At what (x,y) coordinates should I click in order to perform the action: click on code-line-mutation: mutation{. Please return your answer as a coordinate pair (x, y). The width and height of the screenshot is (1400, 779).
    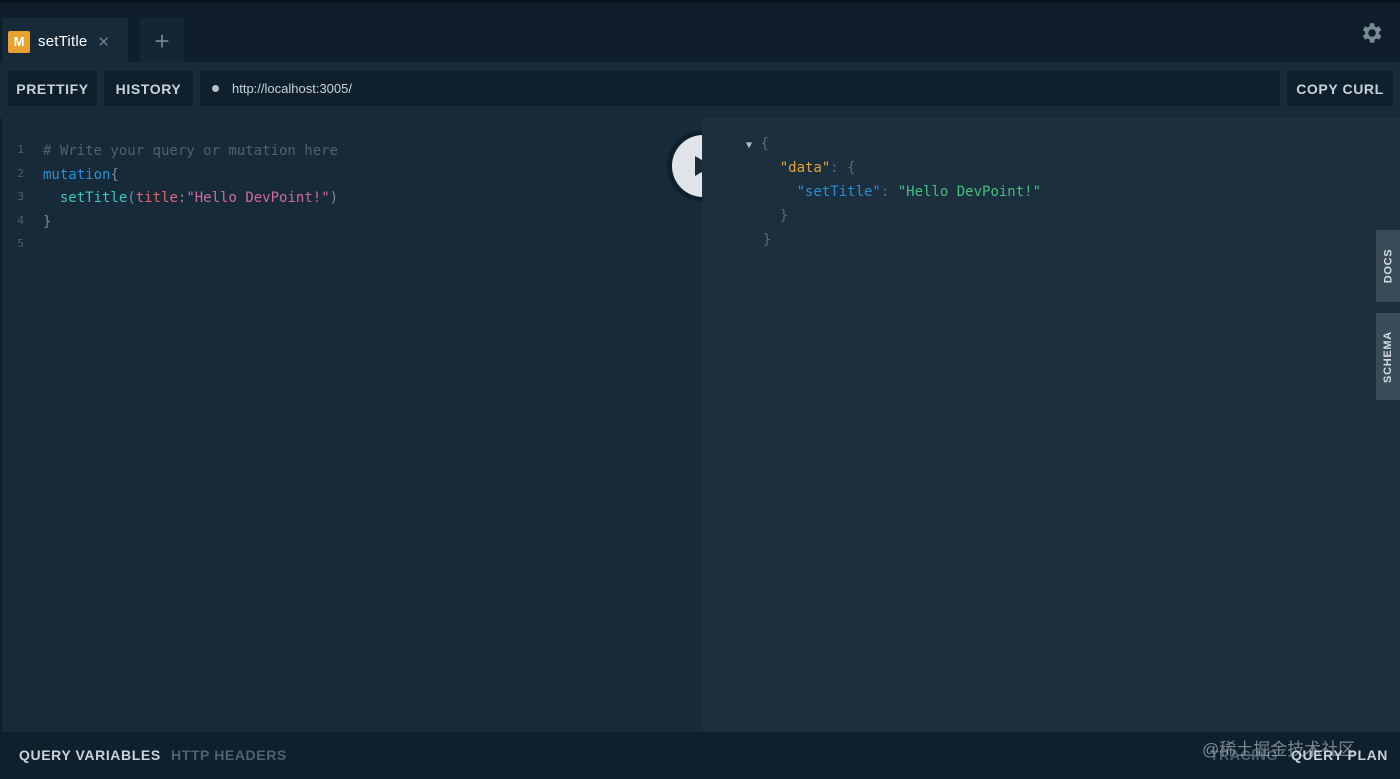
    Looking at the image, I should click on (81, 174).